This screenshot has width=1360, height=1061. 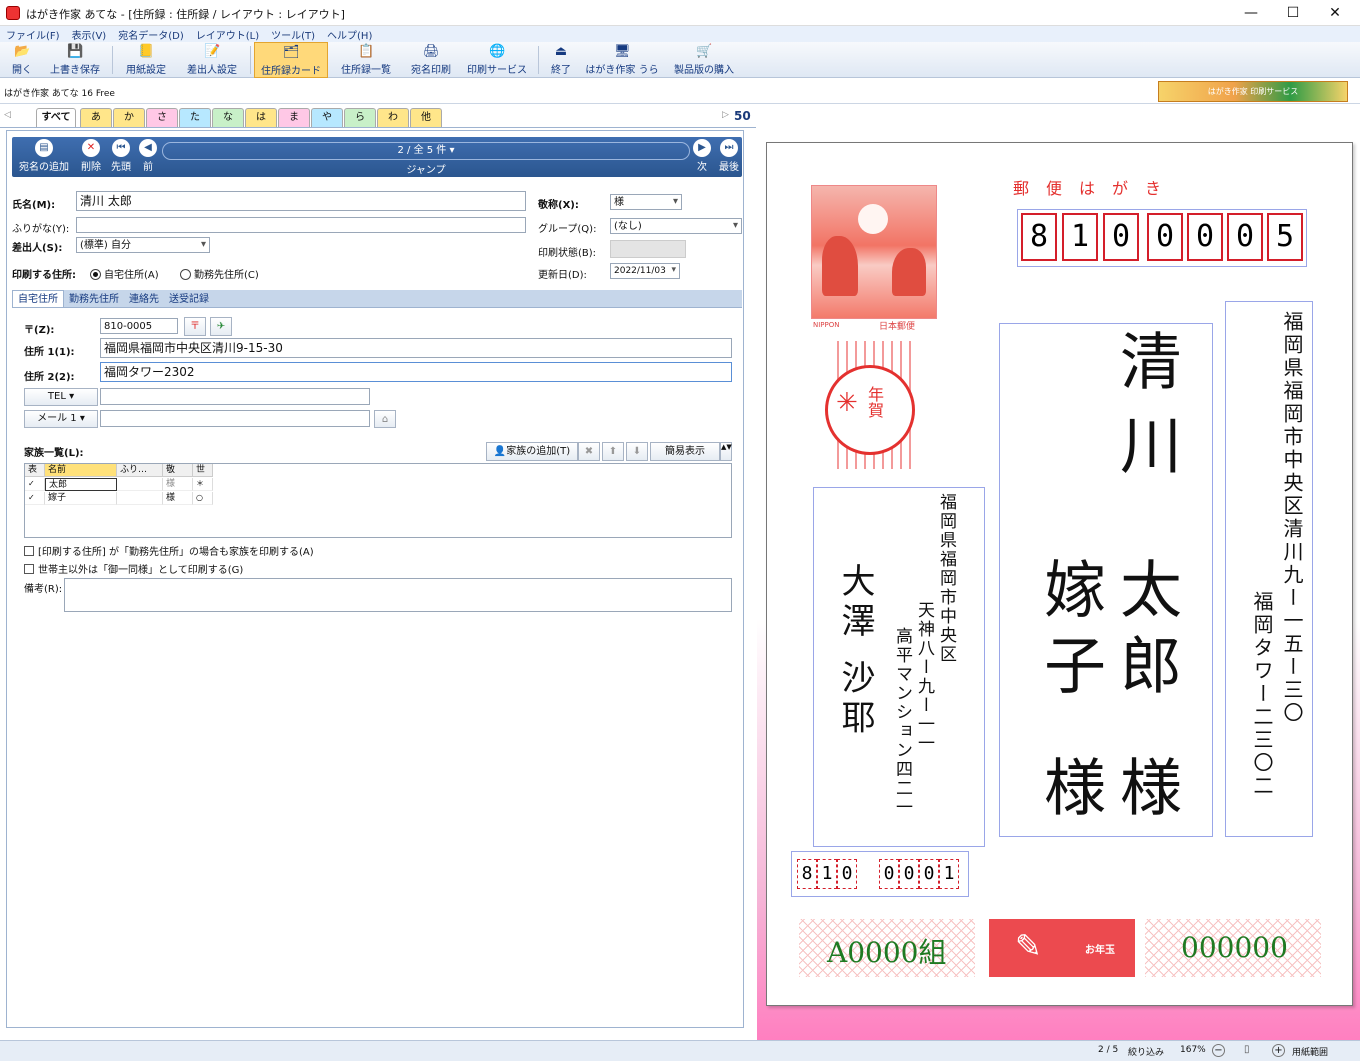 What do you see at coordinates (622, 60) in the screenshot?
I see `ura-button: 🖥 はがき作家 うら` at bounding box center [622, 60].